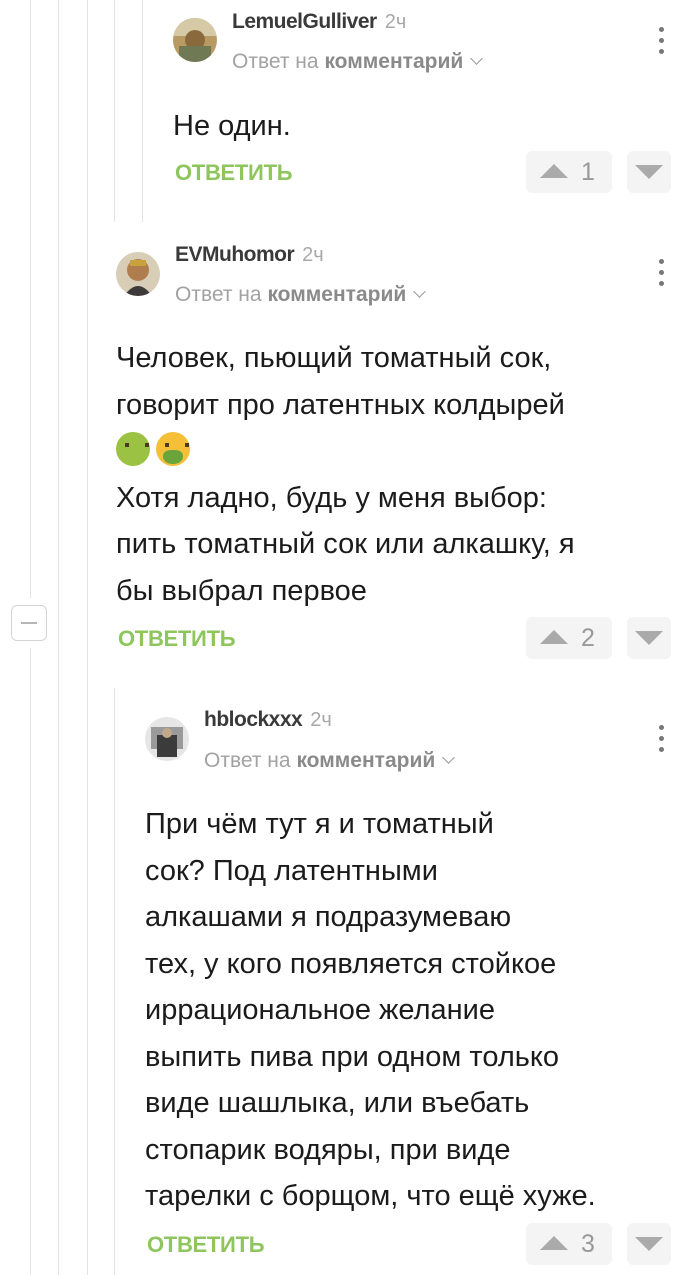 The height and width of the screenshot is (1275, 700). I want to click on upvote-button: 2, so click(569, 638).